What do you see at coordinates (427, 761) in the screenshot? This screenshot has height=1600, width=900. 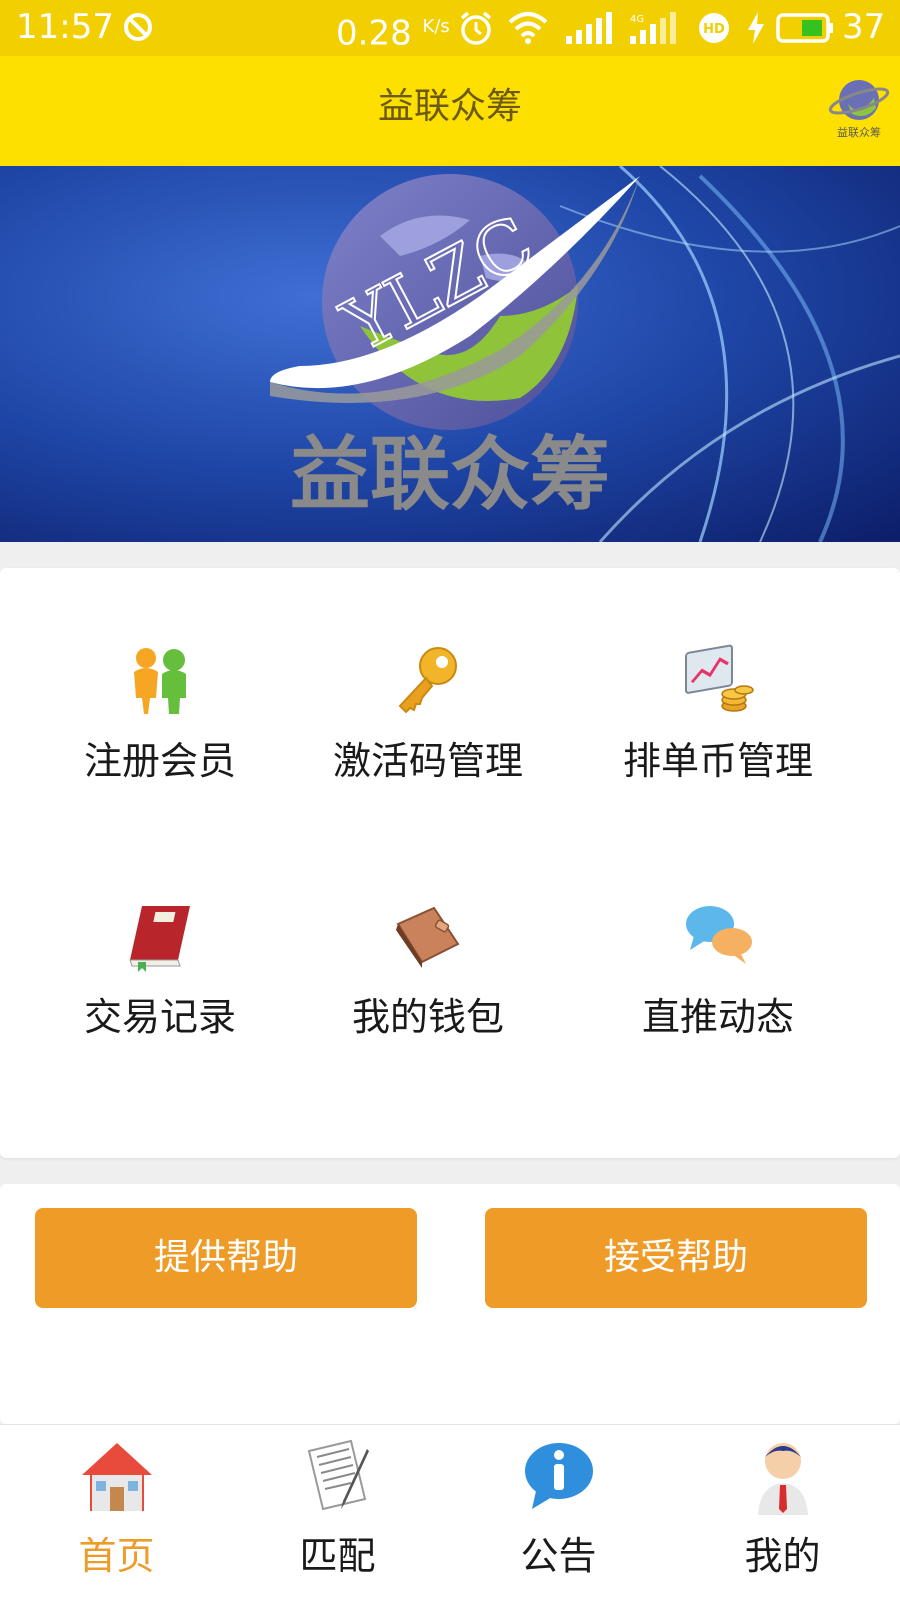 I see `menu-item-label: 激活码管理` at bounding box center [427, 761].